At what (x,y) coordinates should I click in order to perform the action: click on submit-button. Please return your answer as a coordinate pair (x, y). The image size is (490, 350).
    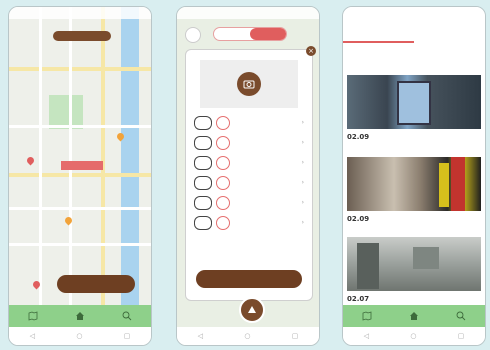
    Looking at the image, I should click on (249, 279).